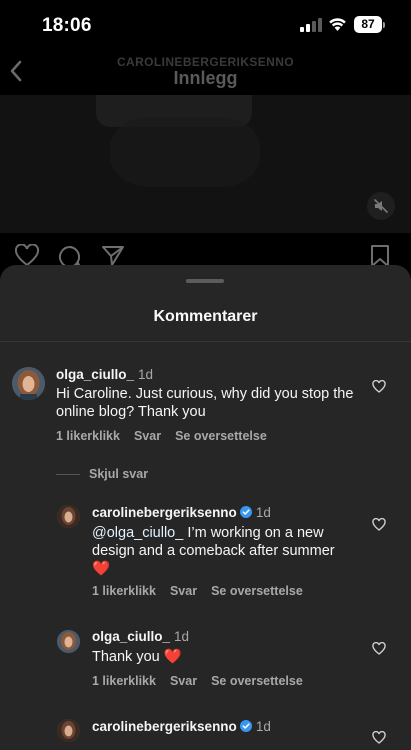 This screenshot has width=411, height=750. What do you see at coordinates (67, 25) in the screenshot?
I see `status-time: 18:06` at bounding box center [67, 25].